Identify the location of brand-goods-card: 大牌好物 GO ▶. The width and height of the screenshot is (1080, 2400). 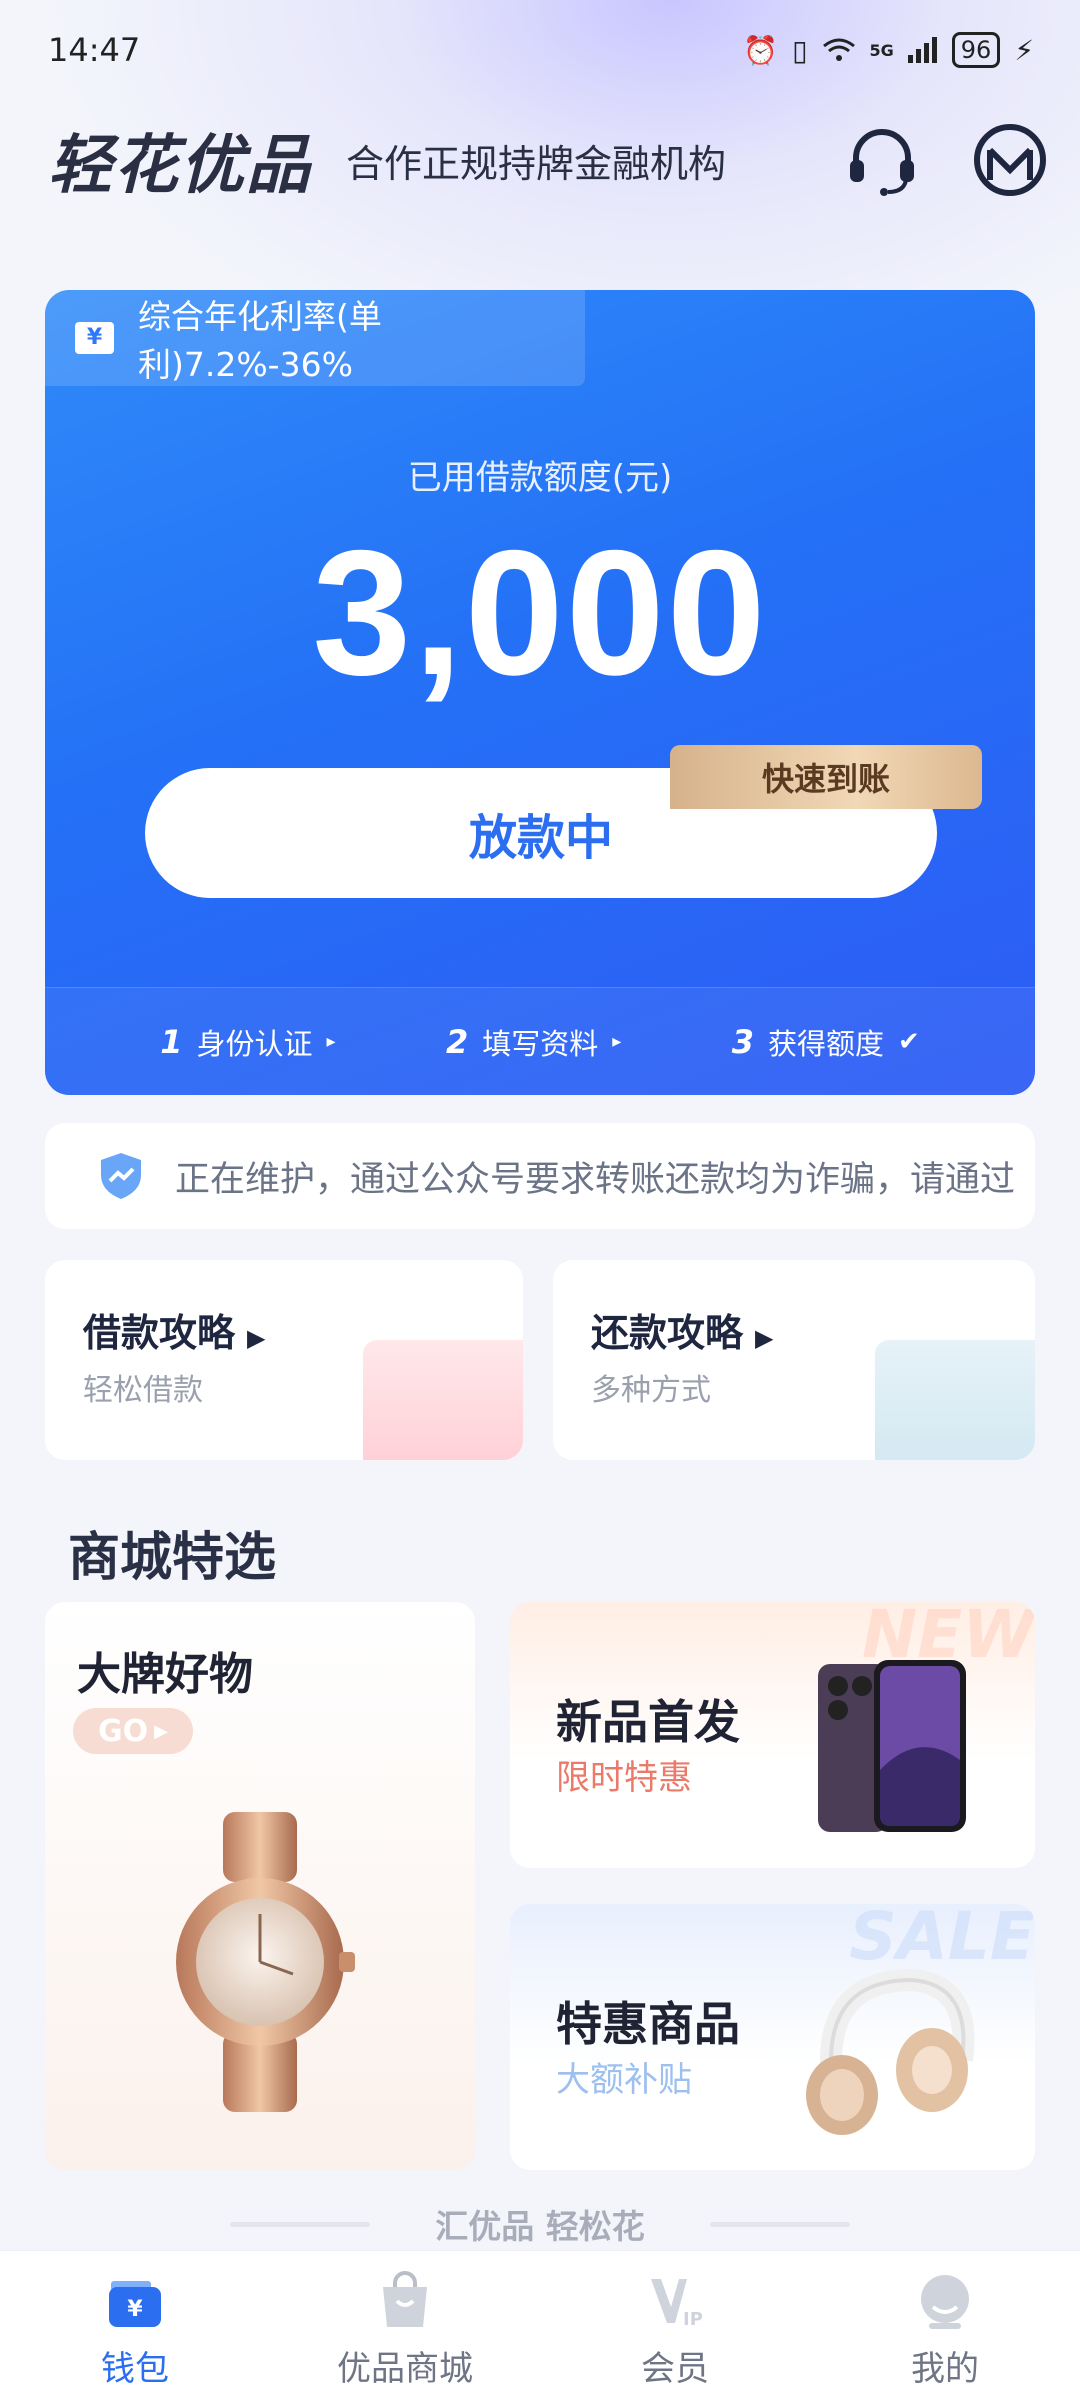
(260, 1886).